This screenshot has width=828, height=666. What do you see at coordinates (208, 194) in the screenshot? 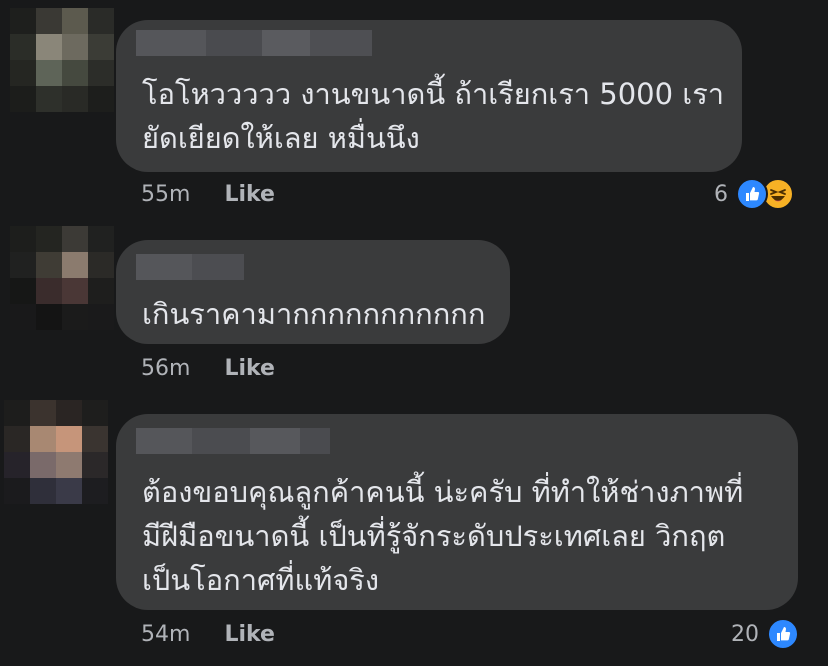
I see `comment-meta: 55m Like` at bounding box center [208, 194].